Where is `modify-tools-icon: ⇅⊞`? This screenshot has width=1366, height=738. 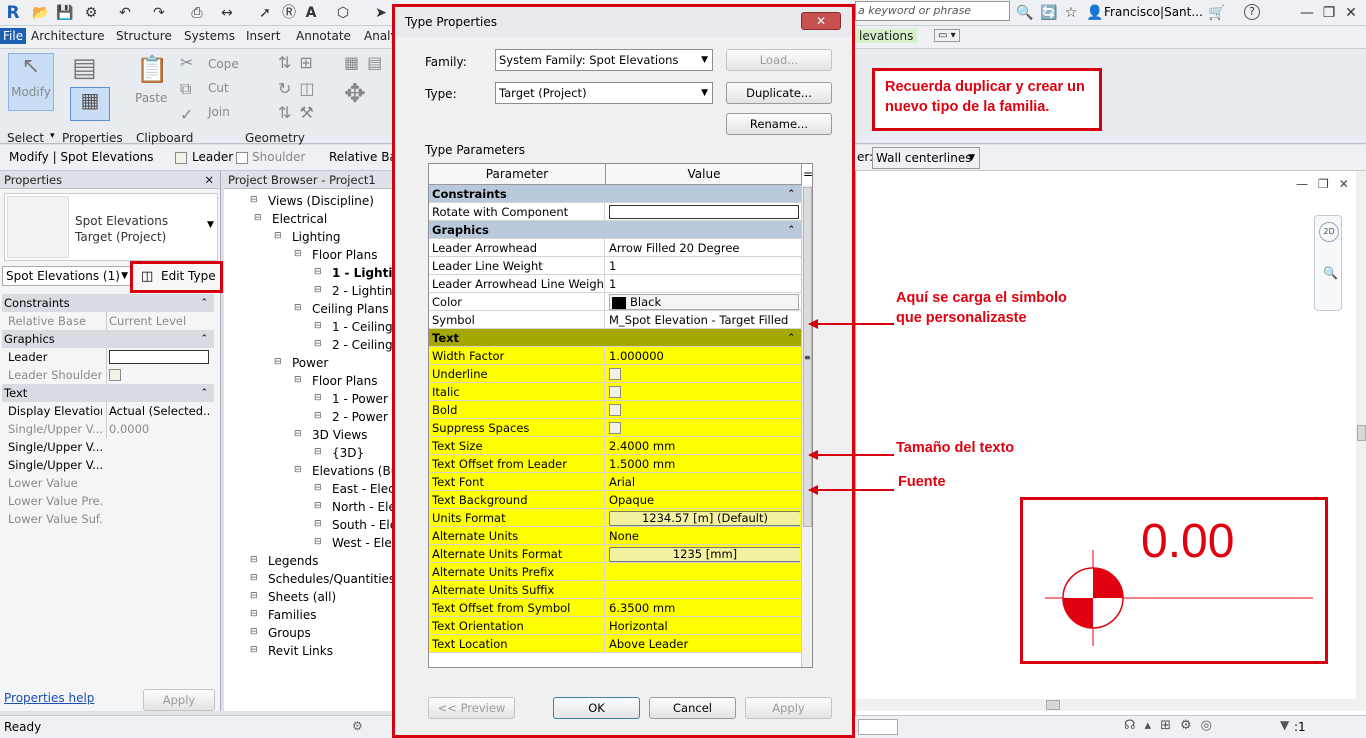 modify-tools-icon: ⇅⊞ is located at coordinates (299, 62).